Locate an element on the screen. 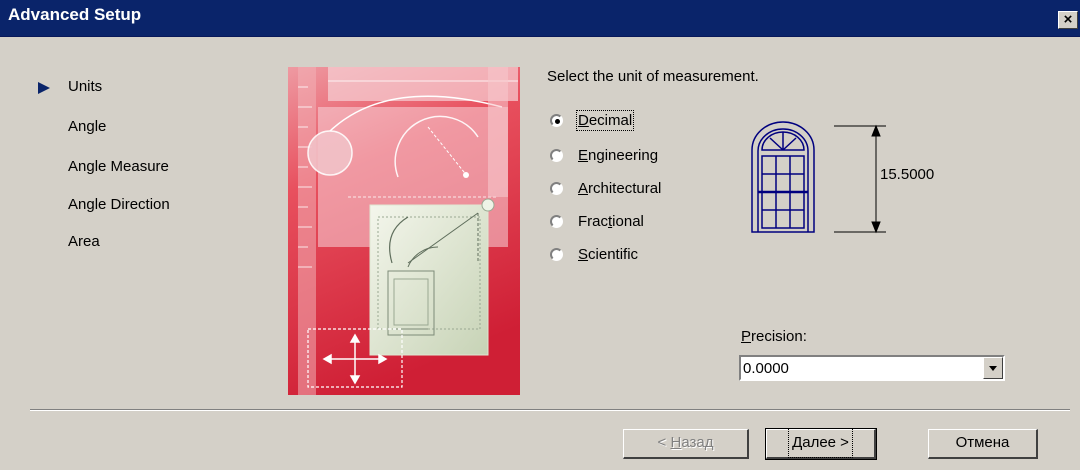  cancel-button: Отмена is located at coordinates (983, 444).